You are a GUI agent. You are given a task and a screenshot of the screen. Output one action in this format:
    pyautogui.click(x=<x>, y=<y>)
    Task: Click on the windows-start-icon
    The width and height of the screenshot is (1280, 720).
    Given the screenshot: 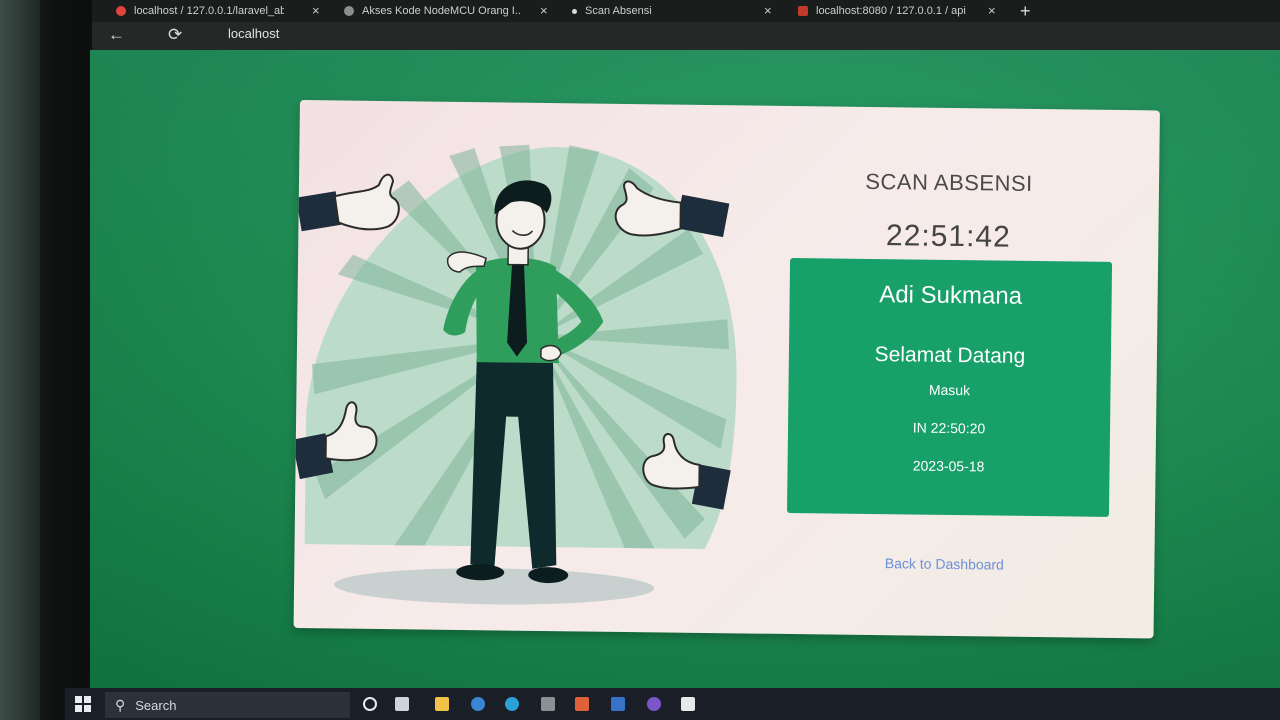 What is the action you would take?
    pyautogui.click(x=83, y=704)
    